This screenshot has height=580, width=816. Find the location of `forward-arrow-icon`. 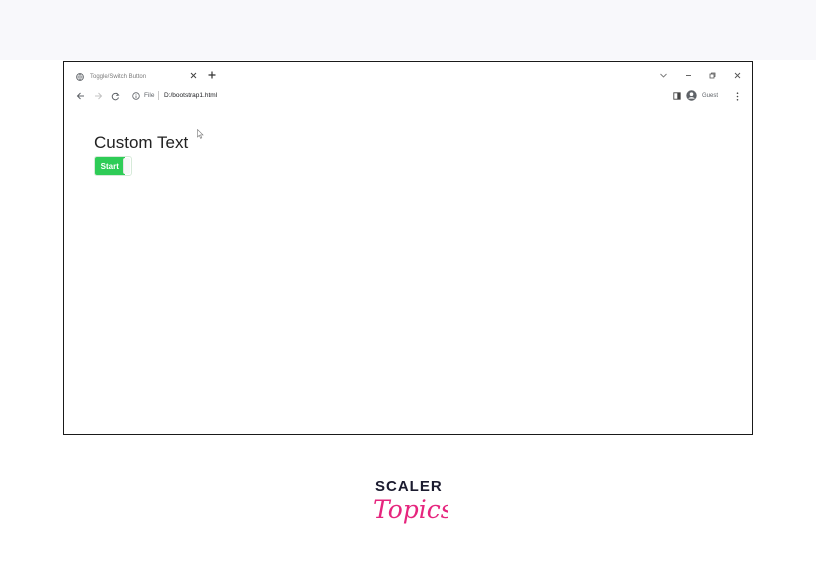

forward-arrow-icon is located at coordinates (98, 96).